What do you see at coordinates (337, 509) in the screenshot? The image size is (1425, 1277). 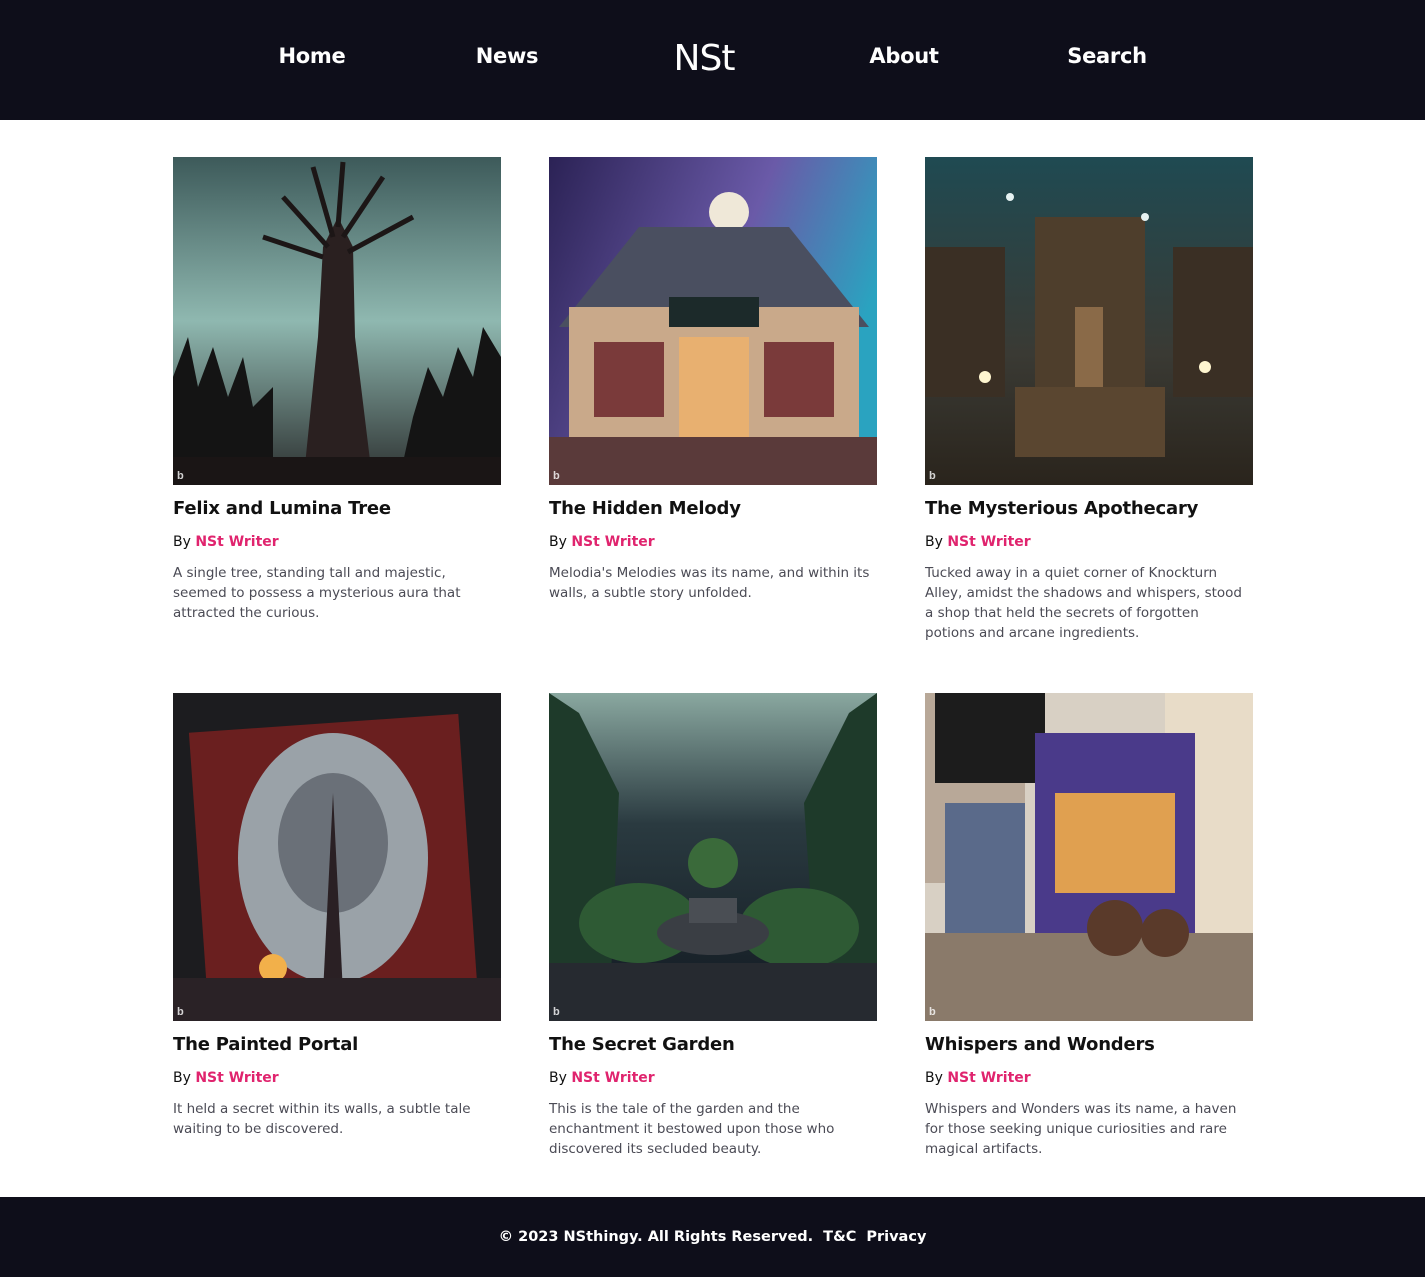 I see `post-title: Felix and Lumina Tree` at bounding box center [337, 509].